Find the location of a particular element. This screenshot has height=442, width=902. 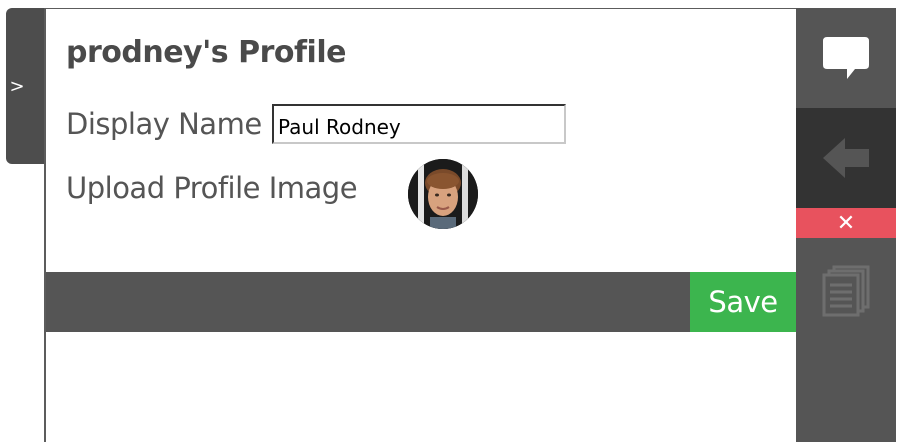

avatar is located at coordinates (443, 194).